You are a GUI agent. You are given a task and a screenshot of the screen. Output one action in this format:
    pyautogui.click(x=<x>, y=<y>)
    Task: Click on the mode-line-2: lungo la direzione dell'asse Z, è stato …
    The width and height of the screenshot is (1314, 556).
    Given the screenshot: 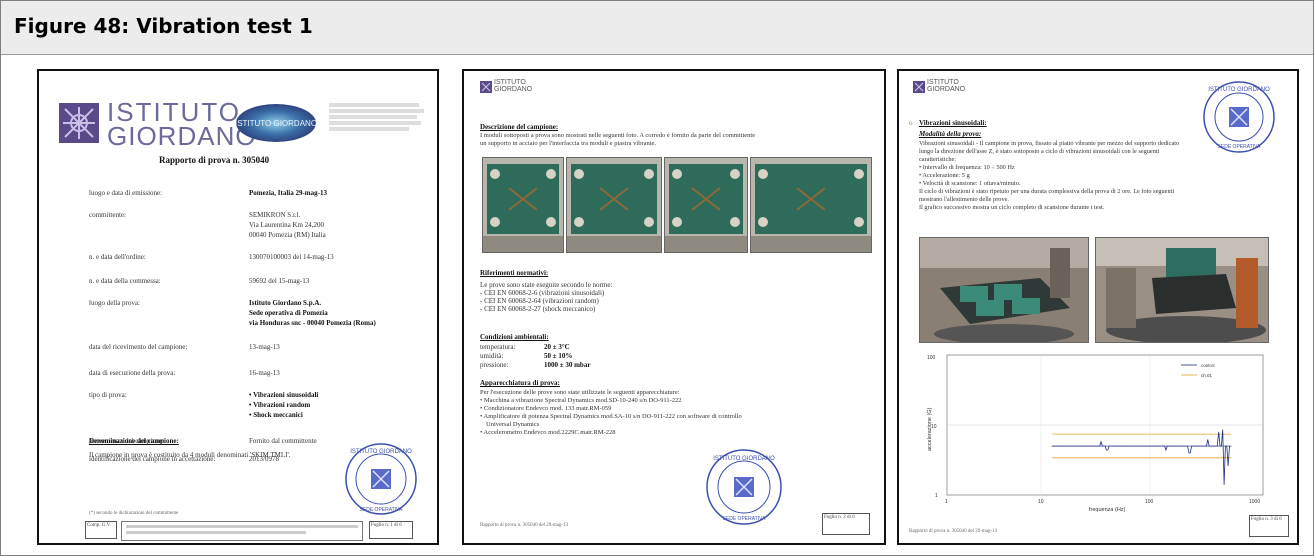 What is the action you would take?
    pyautogui.click(x=1039, y=151)
    